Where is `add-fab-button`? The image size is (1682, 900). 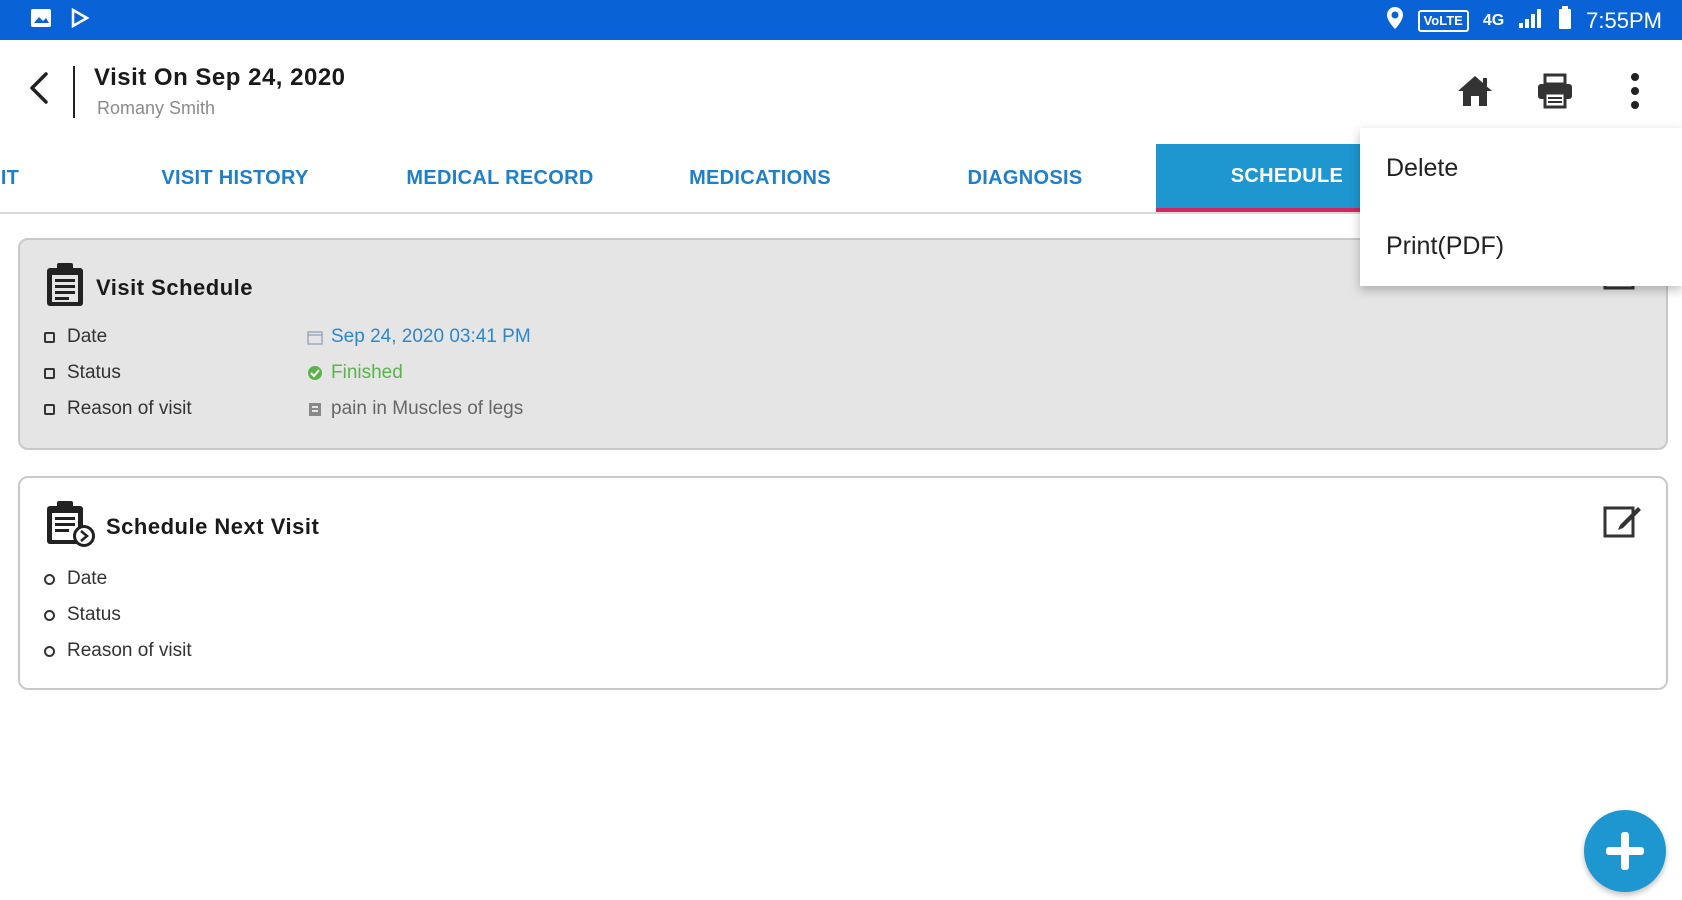 add-fab-button is located at coordinates (1625, 851).